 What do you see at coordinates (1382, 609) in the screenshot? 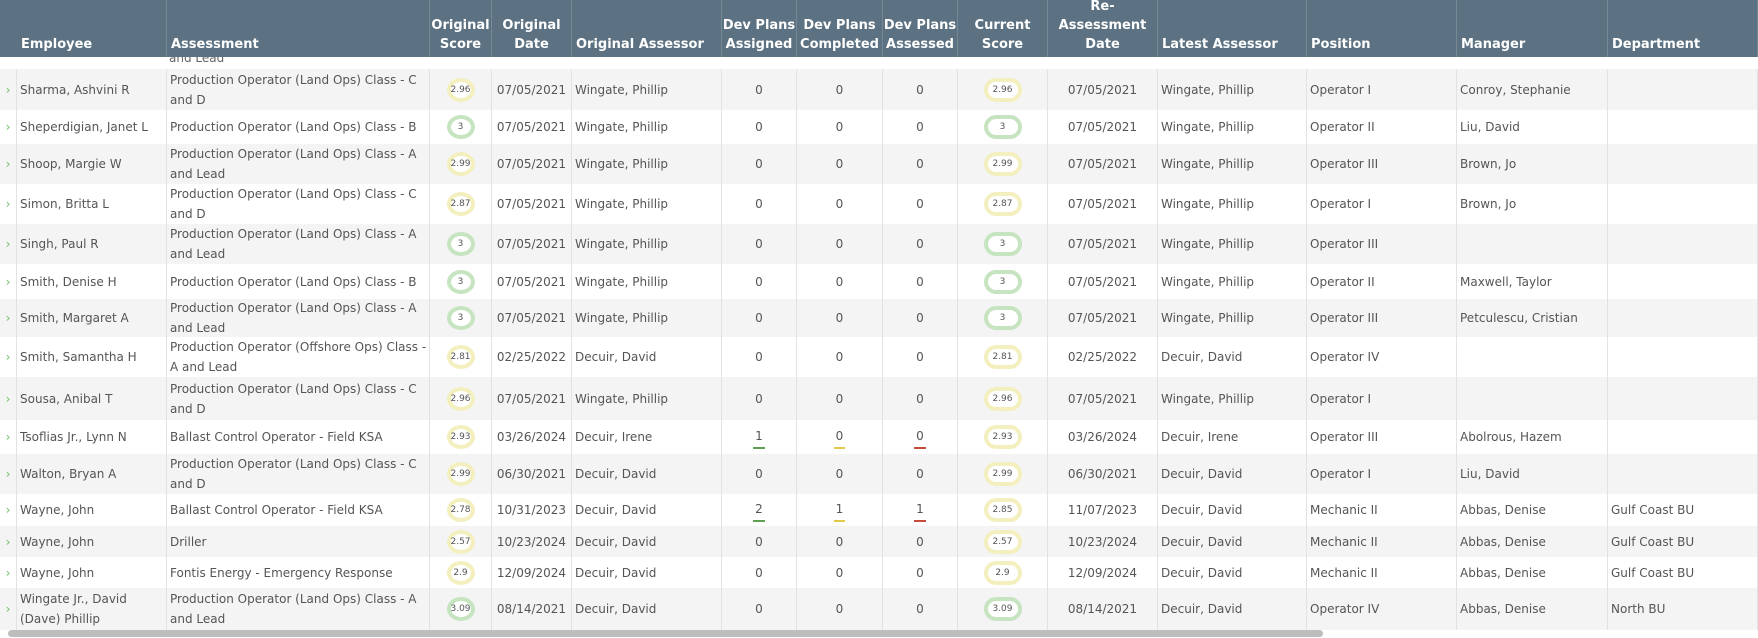
I see `cell-position: Operator IV` at bounding box center [1382, 609].